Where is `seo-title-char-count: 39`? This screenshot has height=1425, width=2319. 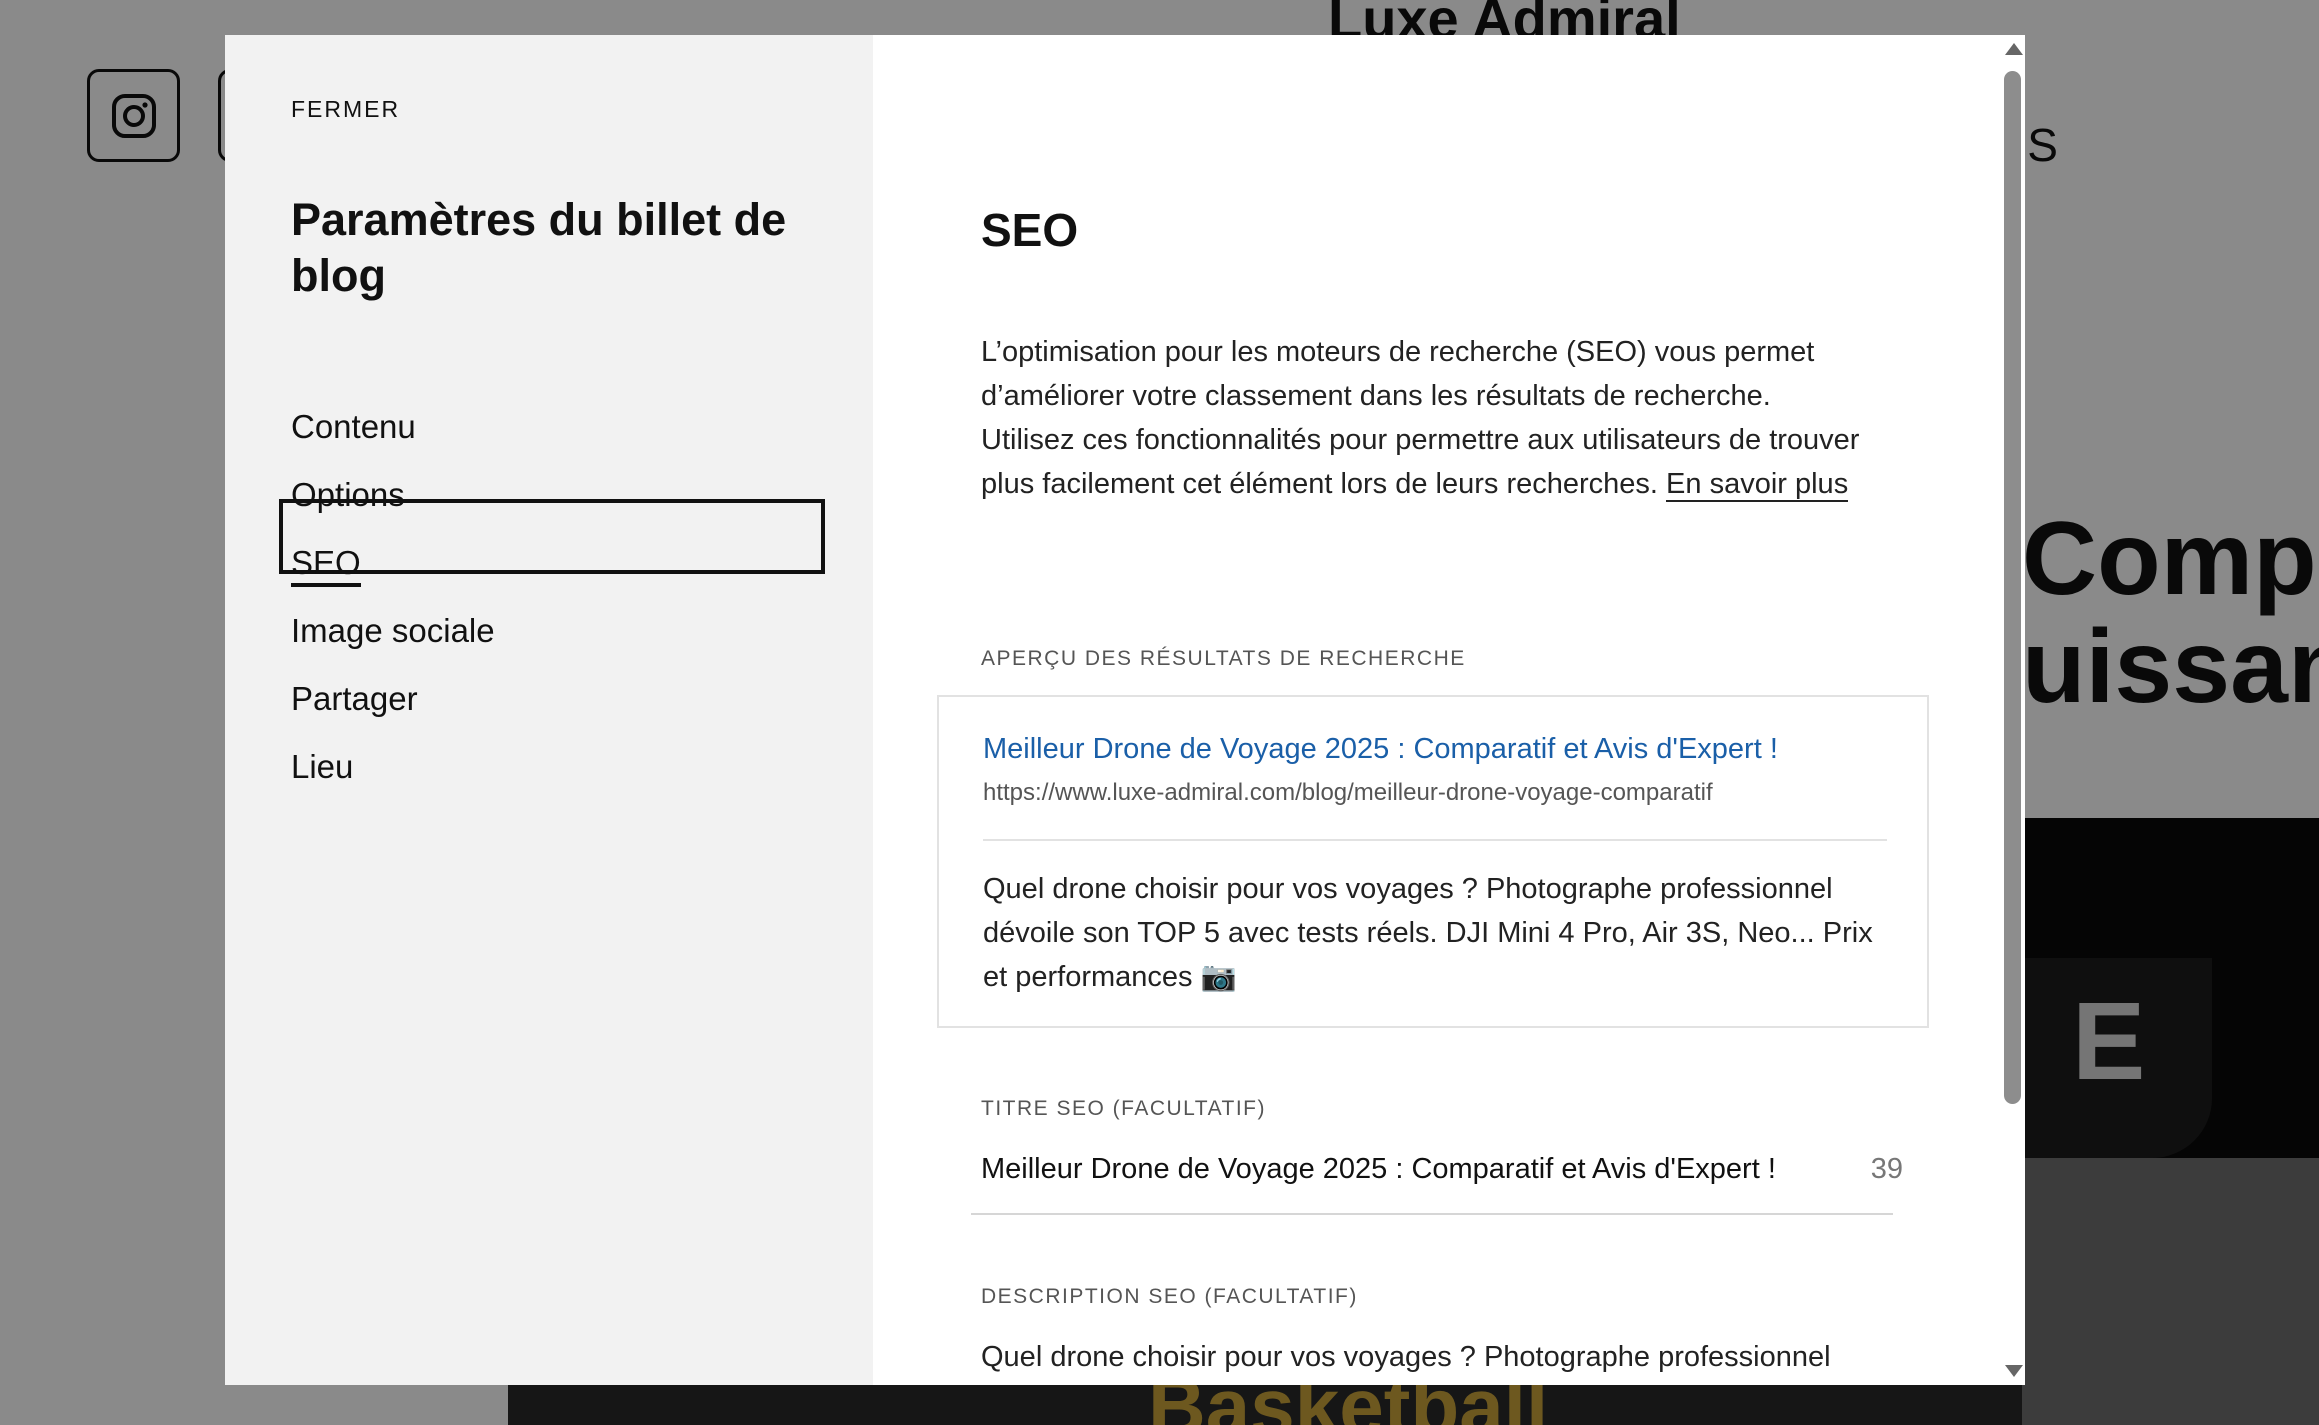 seo-title-char-count: 39 is located at coordinates (1886, 1169).